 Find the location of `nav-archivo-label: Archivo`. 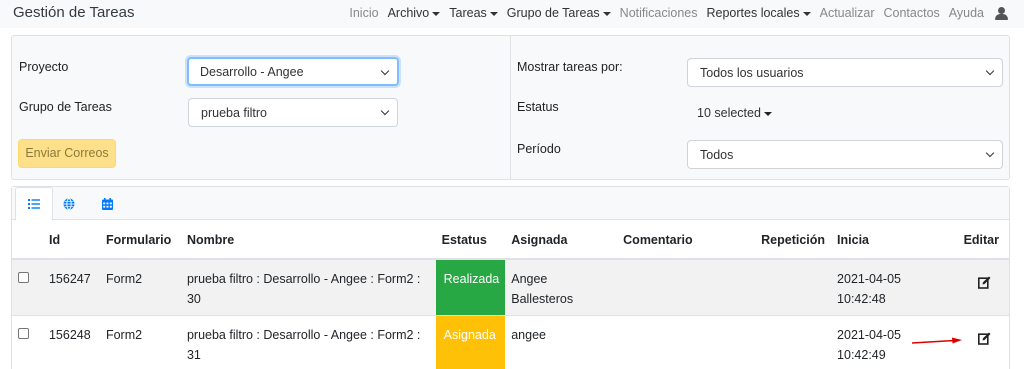

nav-archivo-label: Archivo is located at coordinates (408, 13).